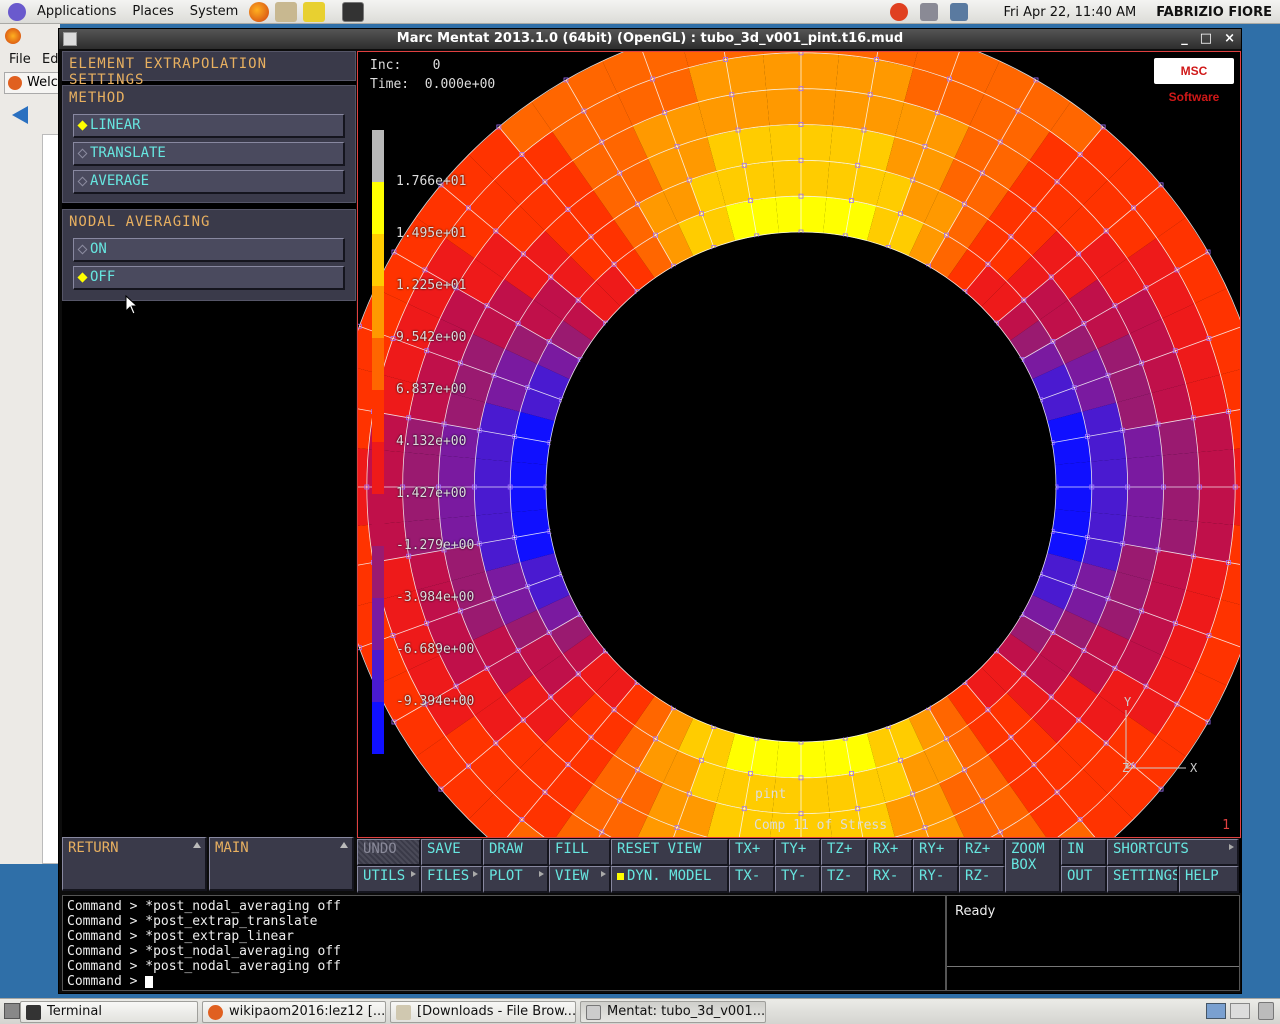  I want to click on zoom-out-button: OUT, so click(1084, 879).